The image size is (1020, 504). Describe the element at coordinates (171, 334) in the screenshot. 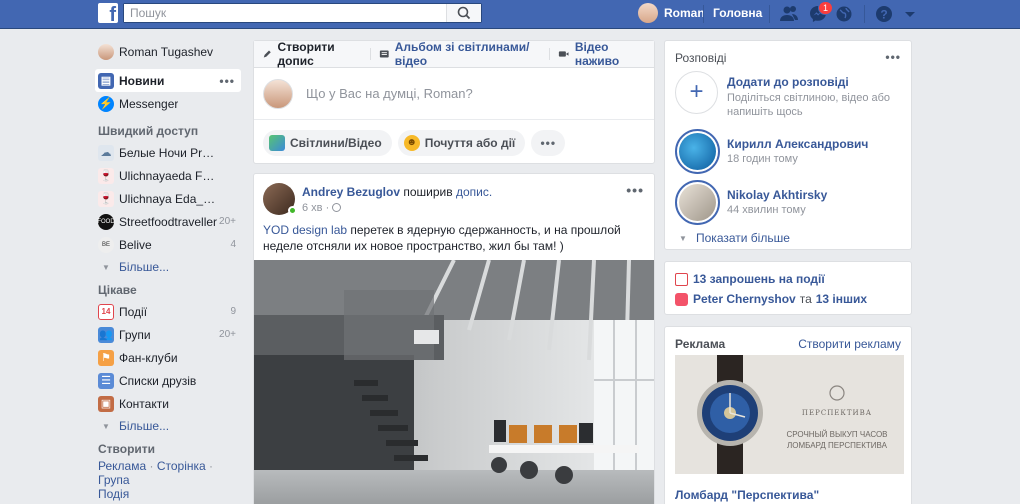

I see `sidebar-item-groups: 👥 Групи 20+` at that location.